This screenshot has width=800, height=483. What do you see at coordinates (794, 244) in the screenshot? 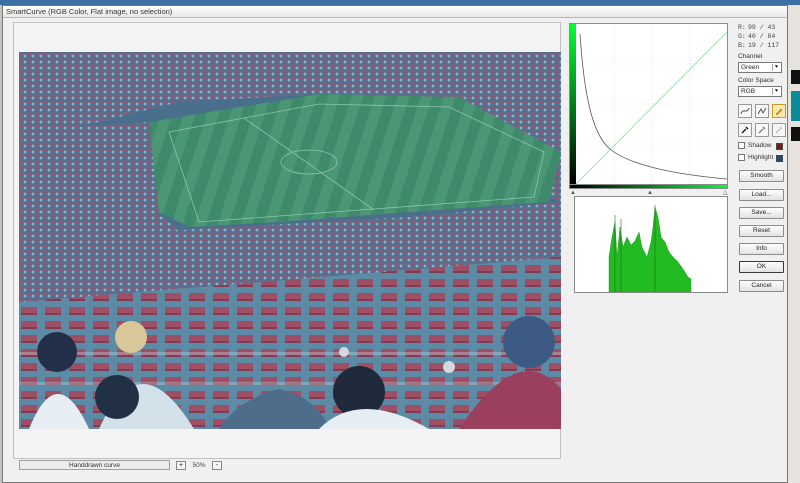
I see `host-right-panel` at bounding box center [794, 244].